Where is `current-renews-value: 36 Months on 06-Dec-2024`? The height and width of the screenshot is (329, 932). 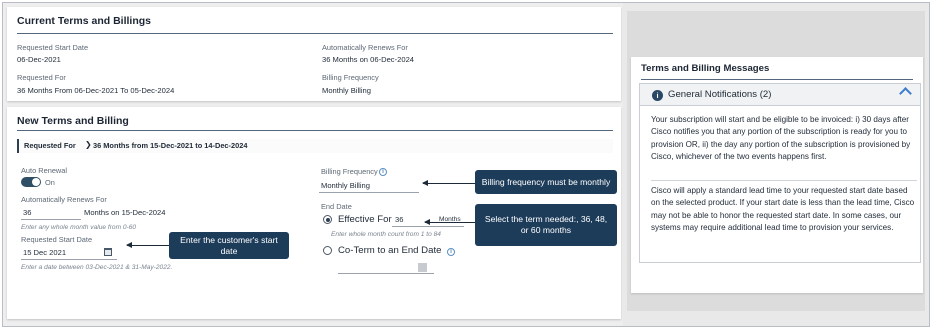
current-renews-value: 36 Months on 06-Dec-2024 is located at coordinates (368, 59).